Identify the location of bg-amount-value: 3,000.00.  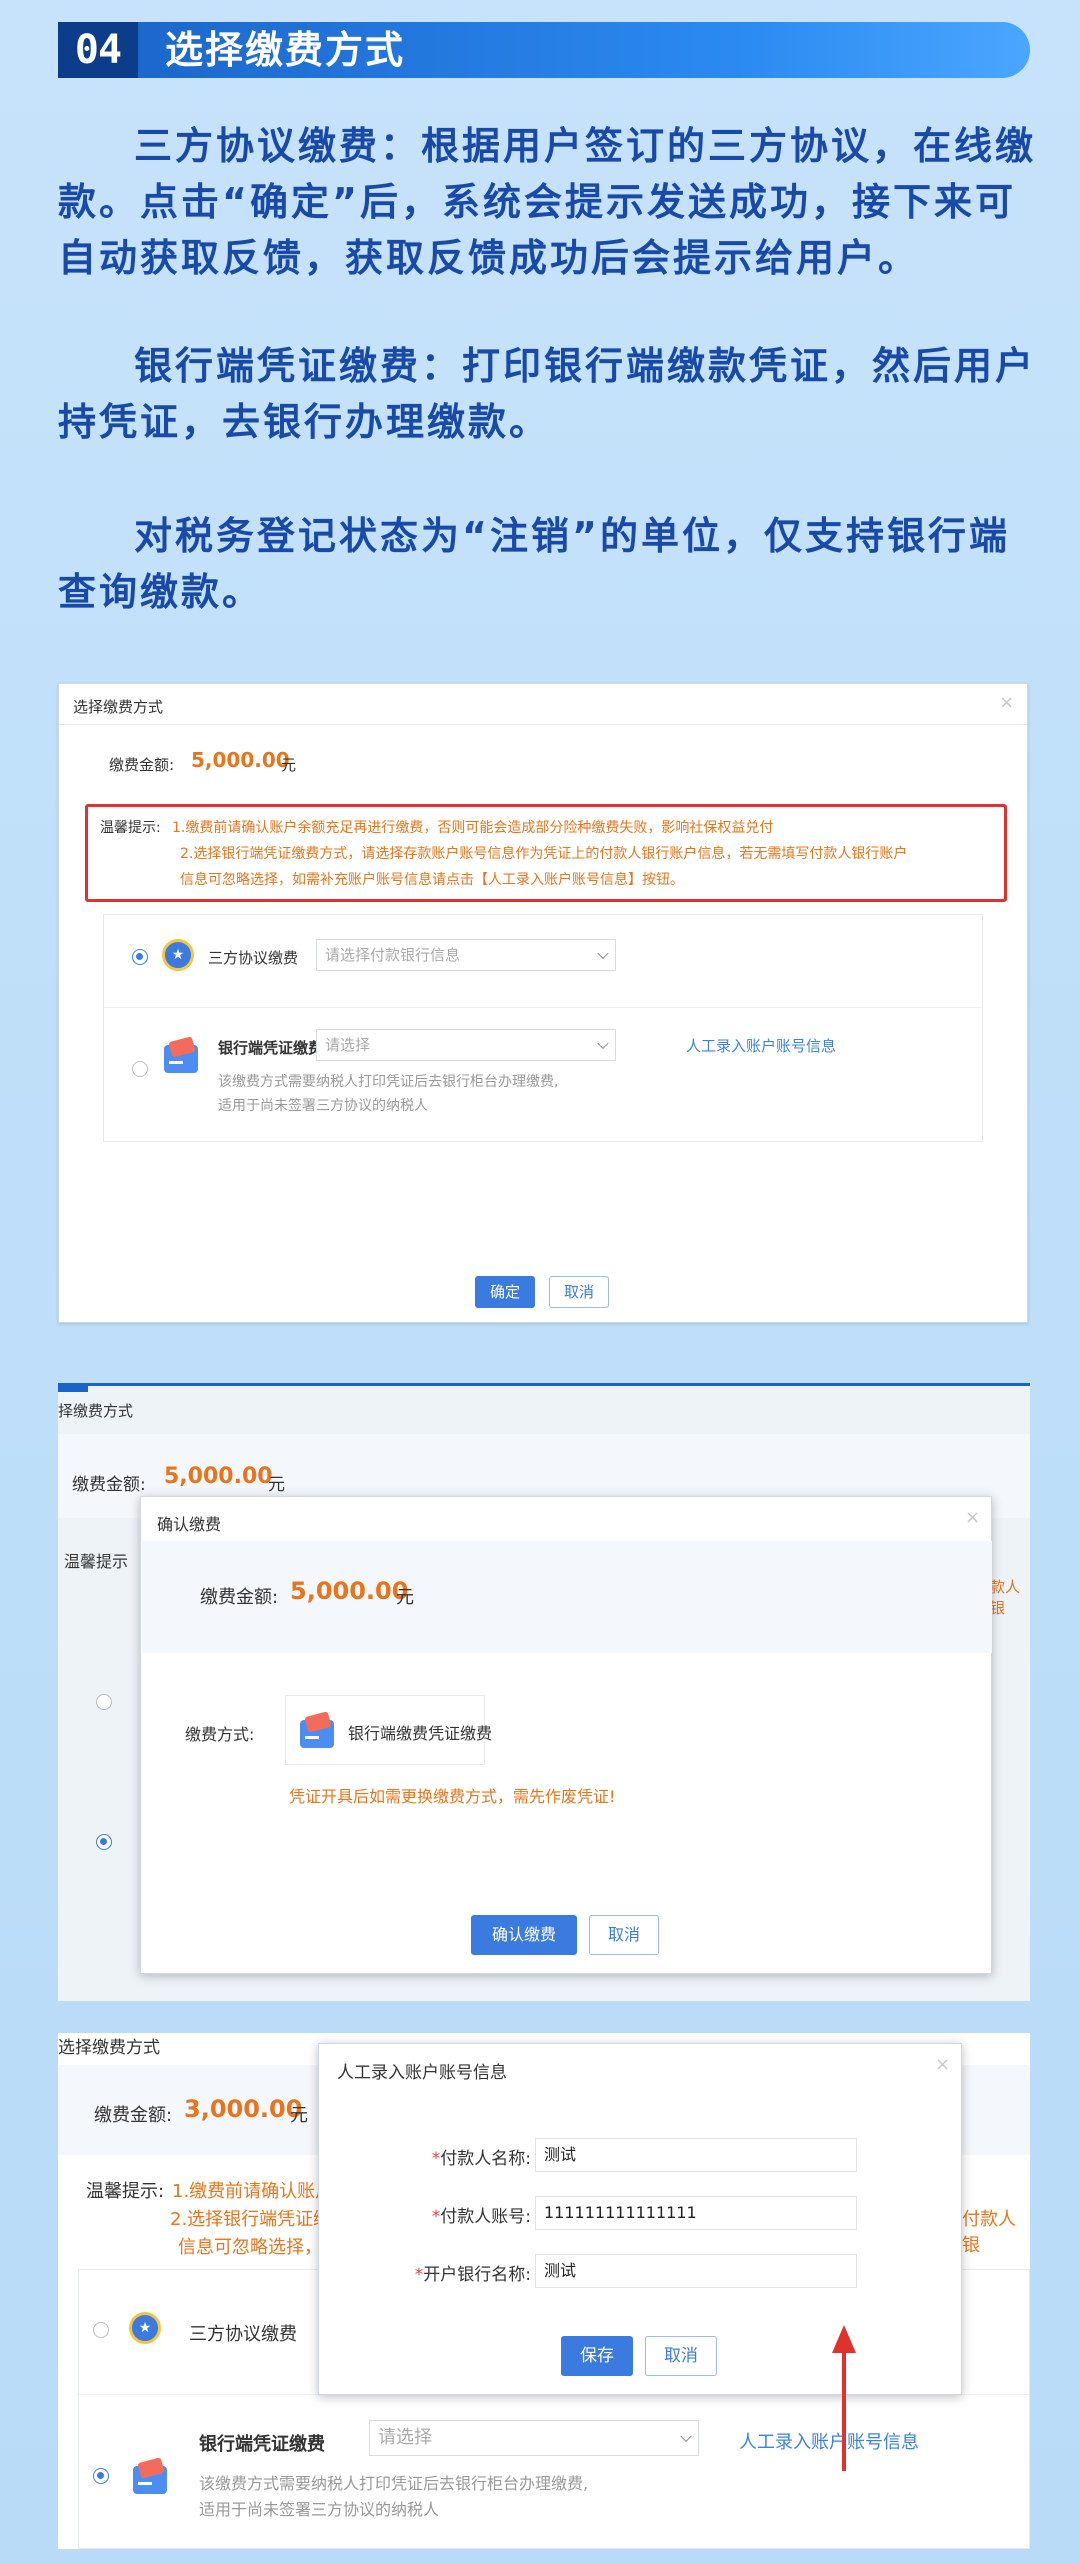
(243, 2109).